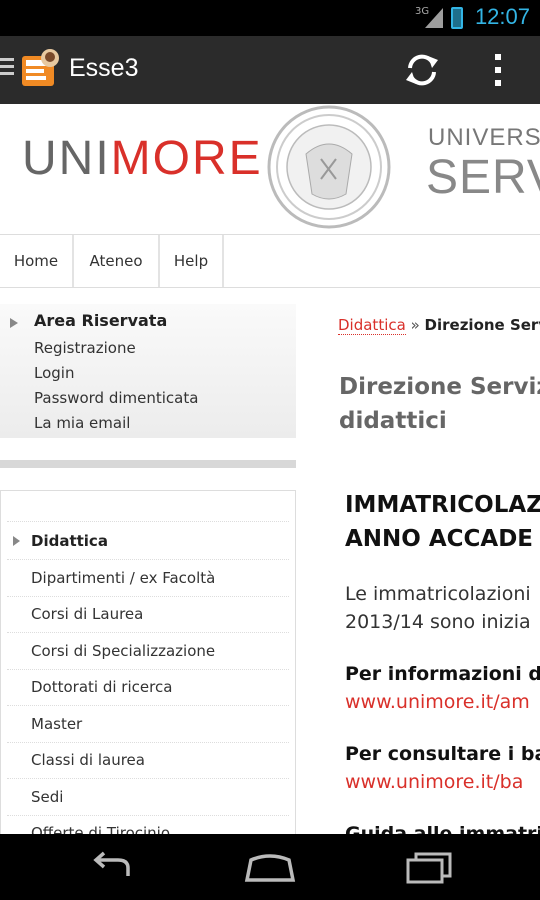 The height and width of the screenshot is (900, 540). I want to click on services-title: SERVI, so click(483, 177).